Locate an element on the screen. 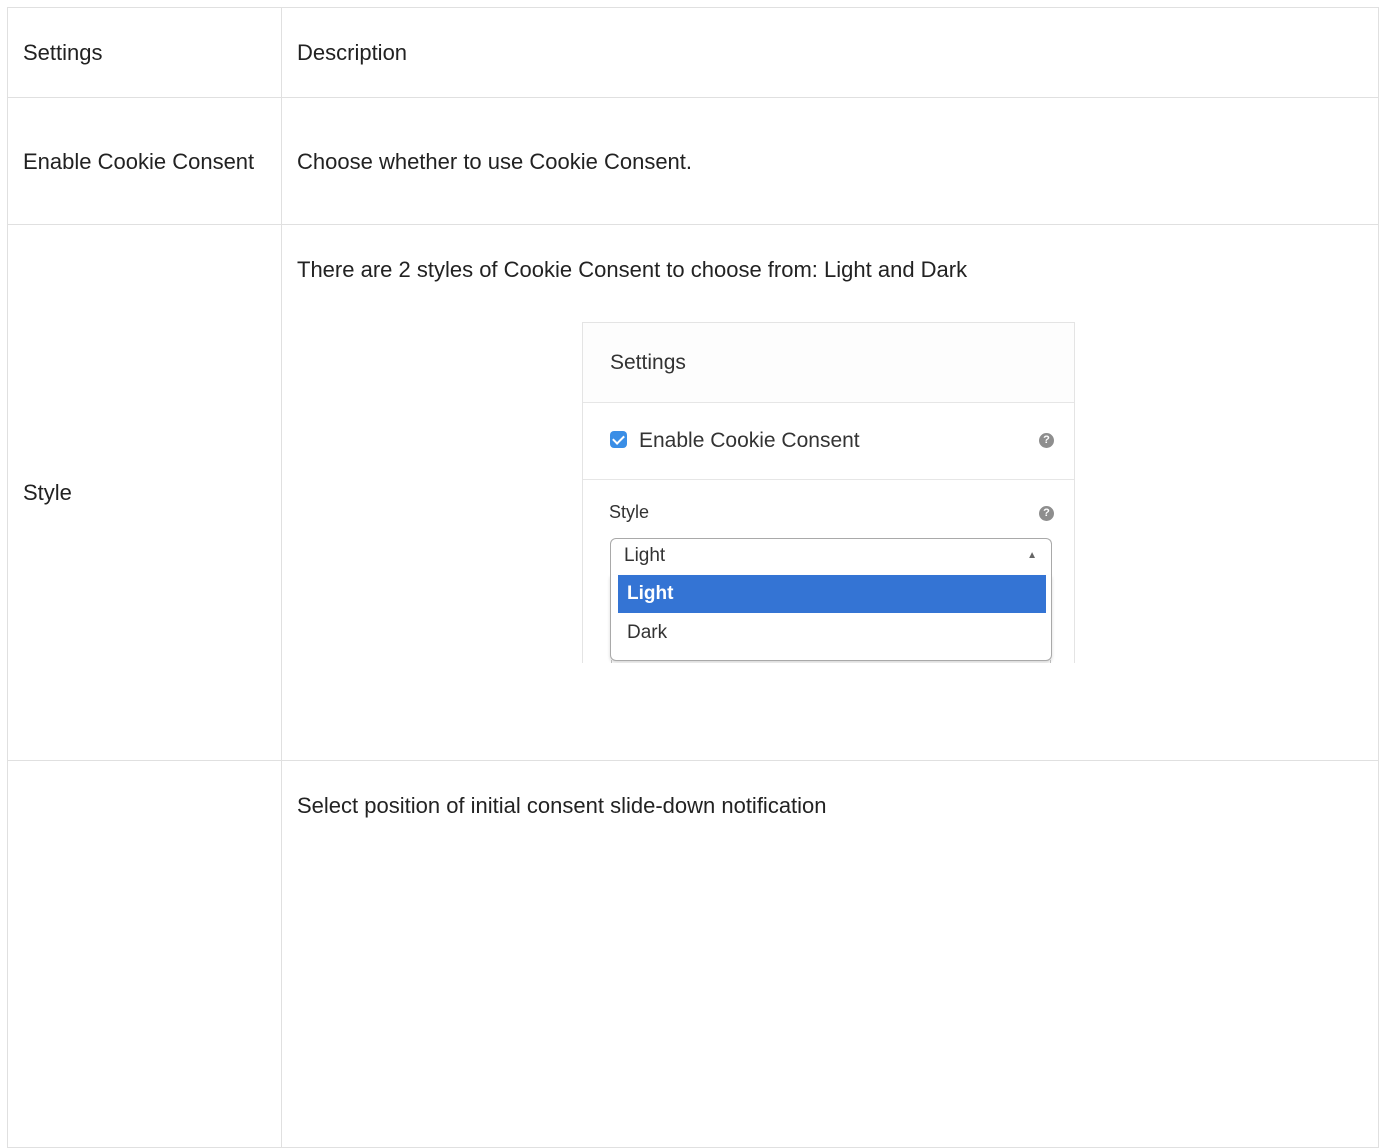 The height and width of the screenshot is (1148, 1386). select-underlying-edge is located at coordinates (831, 661).